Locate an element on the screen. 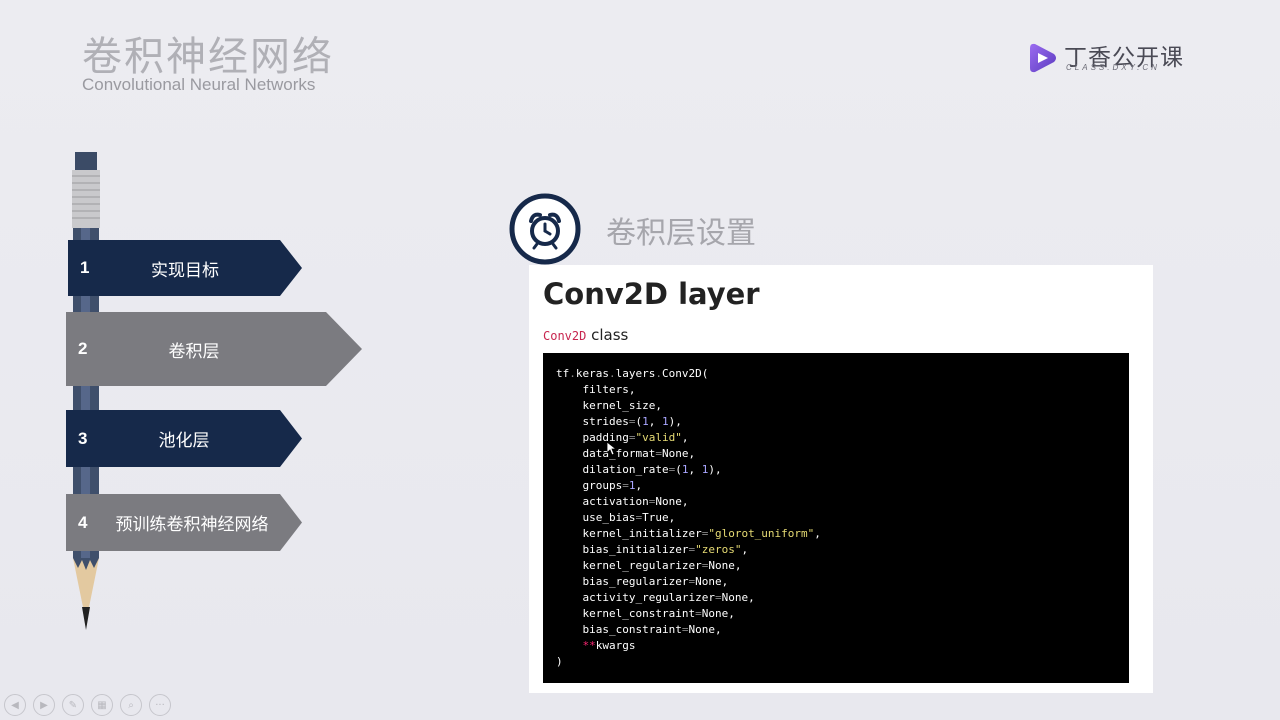 This screenshot has height=720, width=1280. step-1: 1 实现目标 is located at coordinates (185, 268).